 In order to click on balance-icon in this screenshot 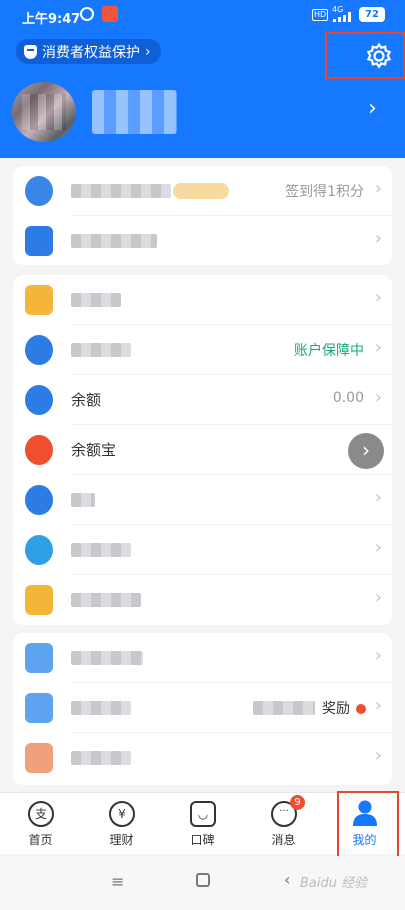, I will do `click(39, 400)`.